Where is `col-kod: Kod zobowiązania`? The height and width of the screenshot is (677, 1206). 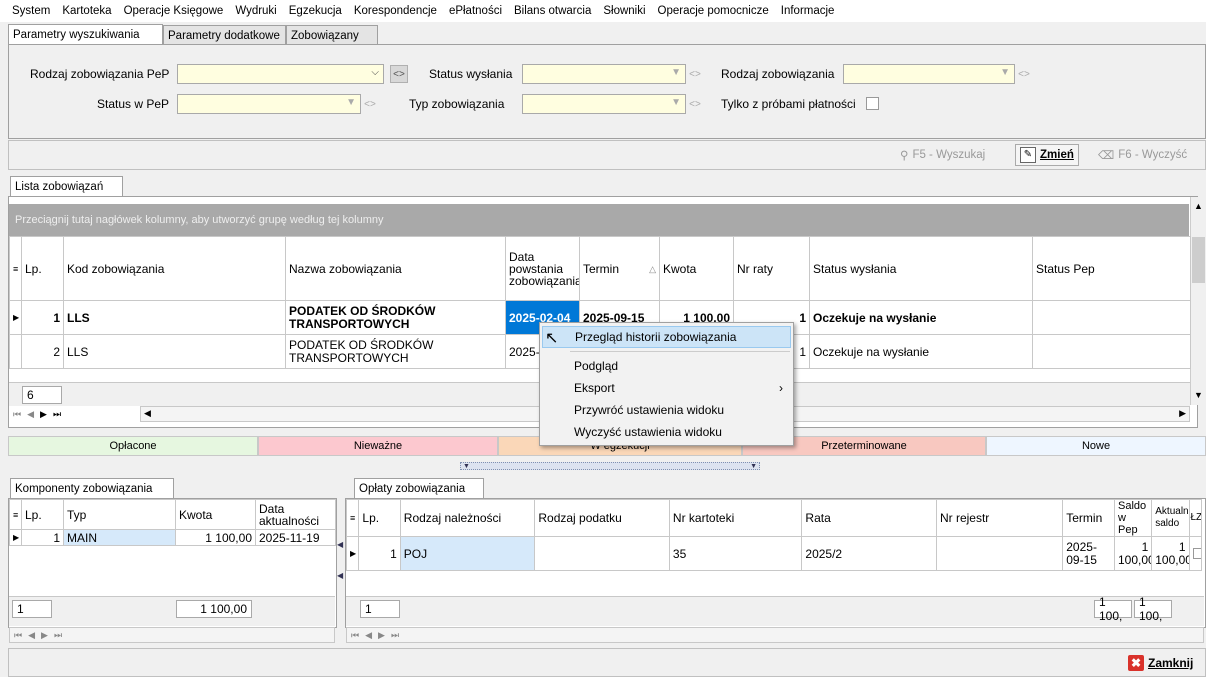
col-kod: Kod zobowiązania is located at coordinates (174, 268).